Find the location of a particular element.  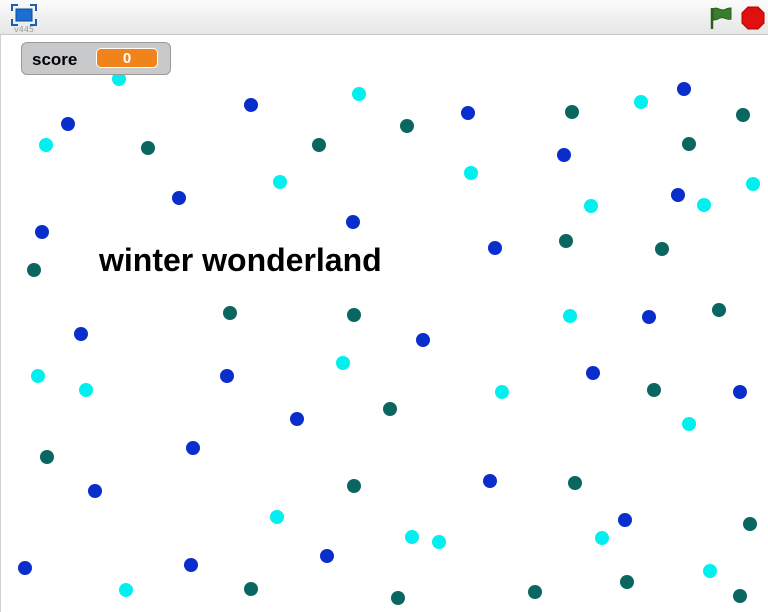

score-monitor: score 0 is located at coordinates (96, 58).